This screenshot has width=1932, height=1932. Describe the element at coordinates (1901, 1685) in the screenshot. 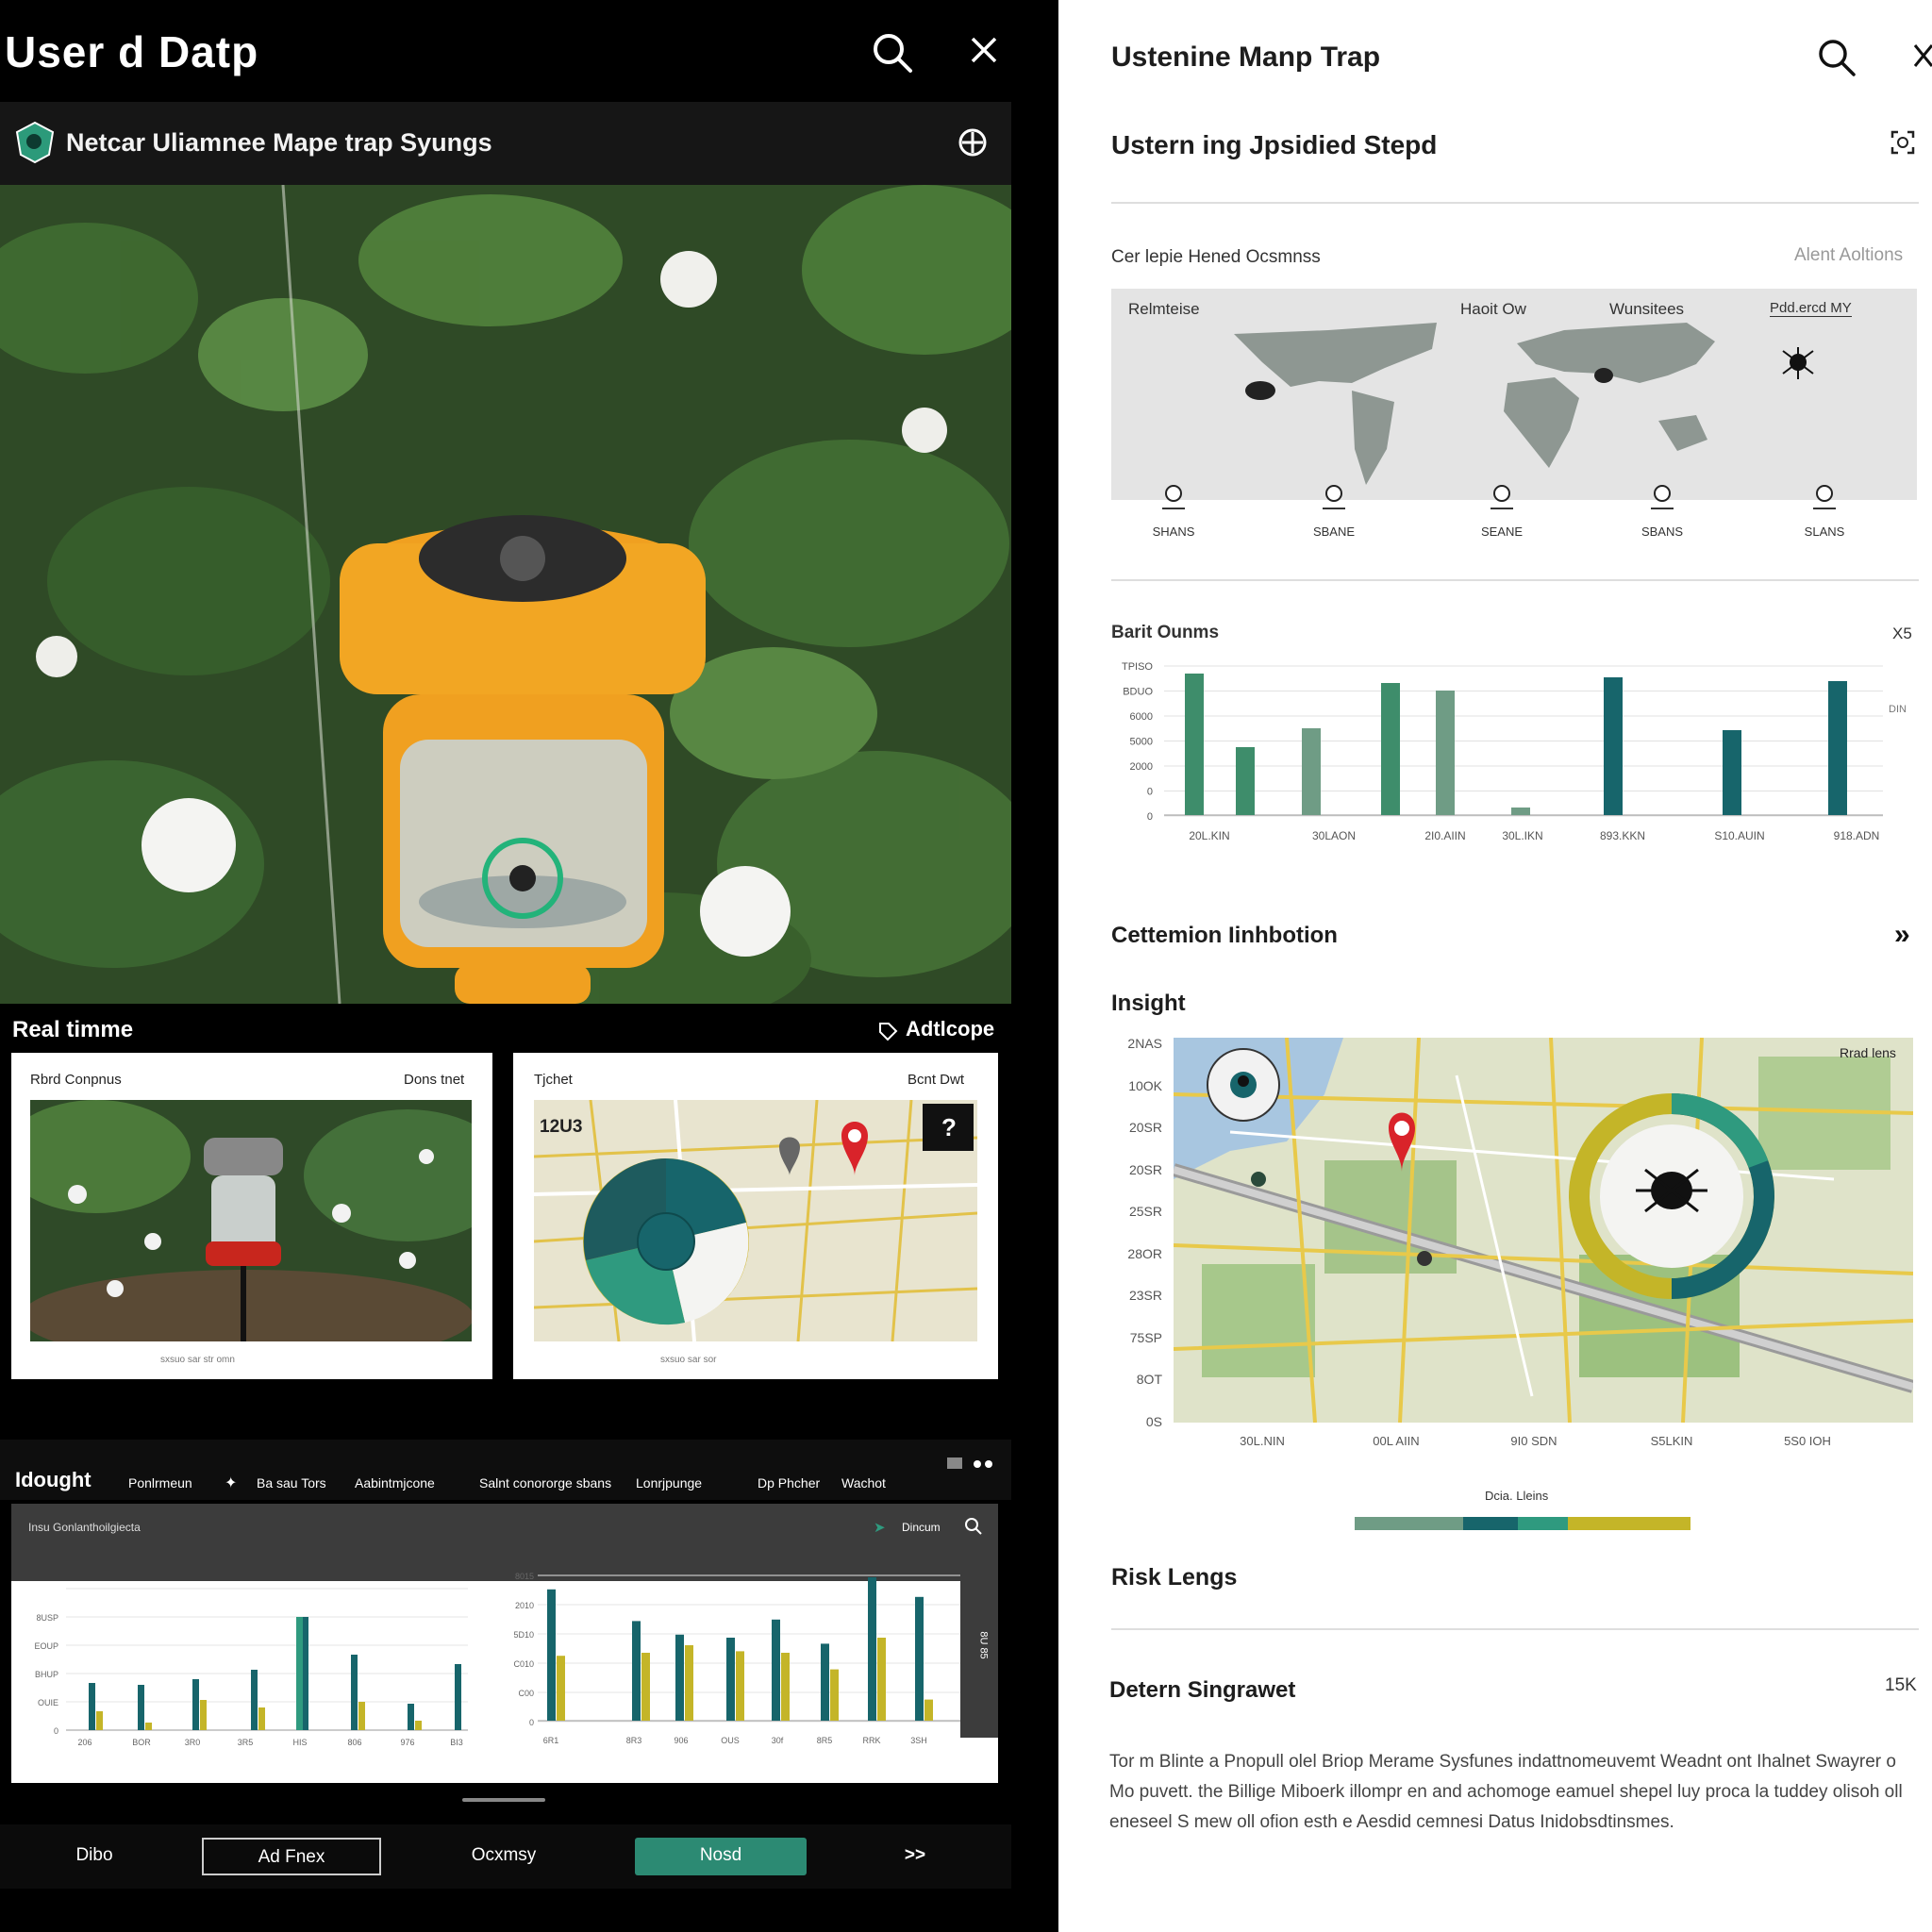

I see `detern-right: 15K` at that location.